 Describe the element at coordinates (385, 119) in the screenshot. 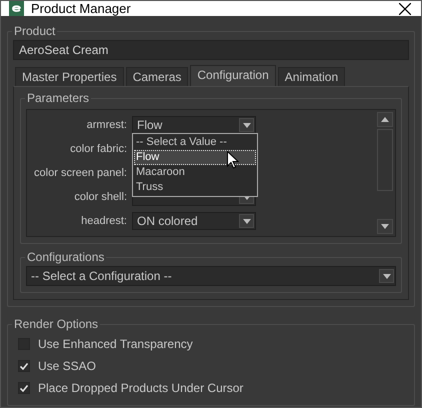

I see `up-arrow-icon` at that location.